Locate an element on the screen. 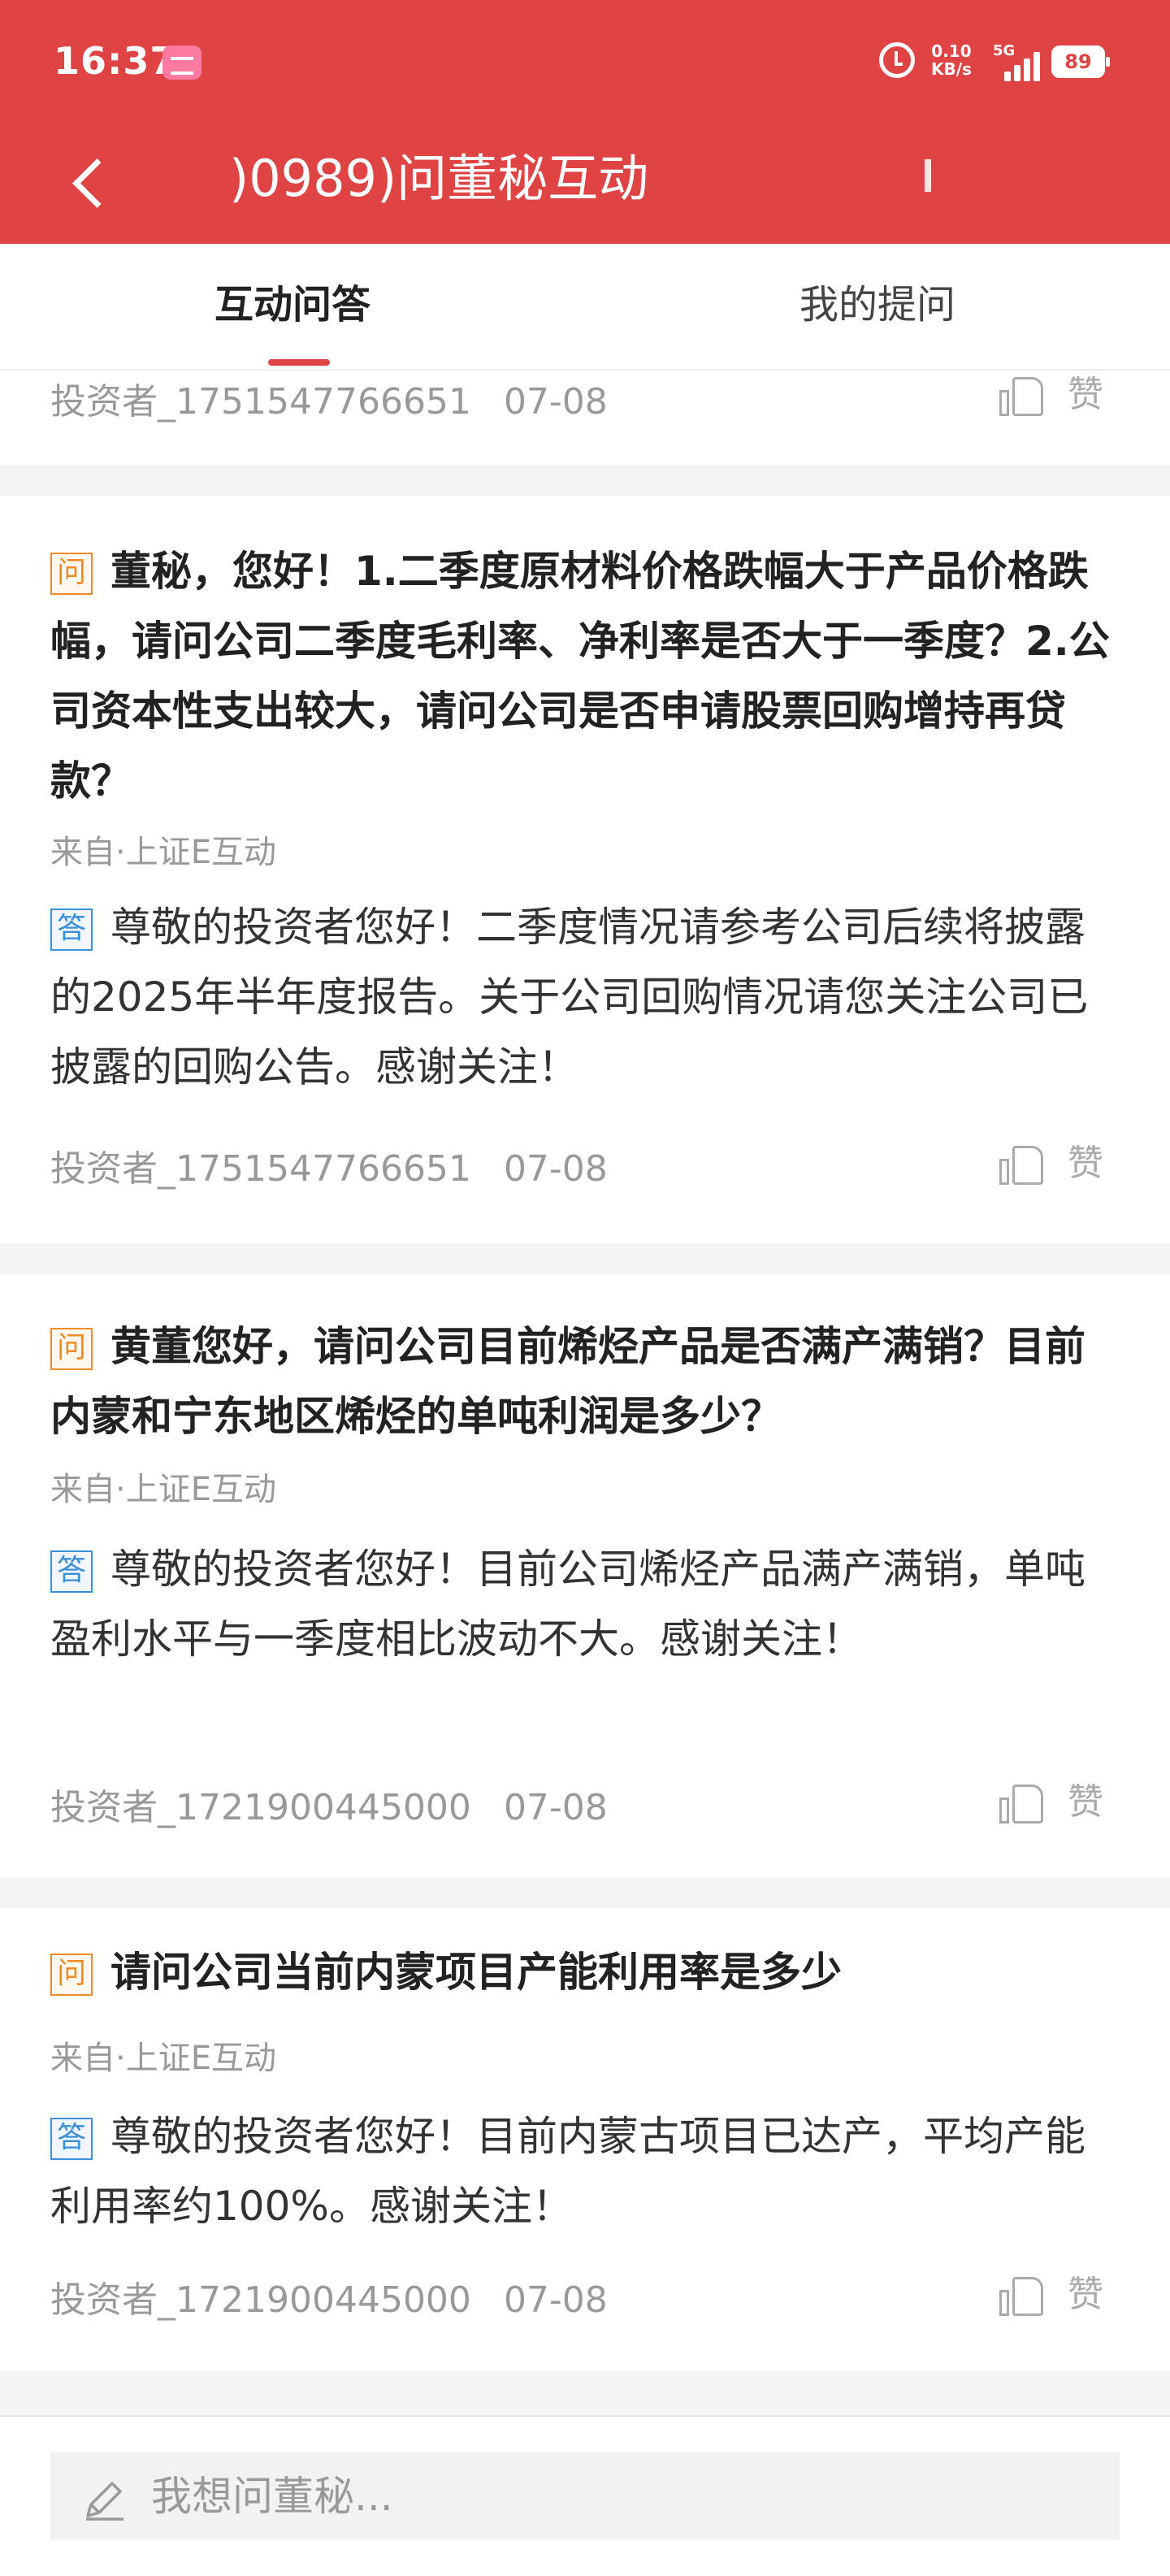 The height and width of the screenshot is (2576, 1170). signal-icon: 5G is located at coordinates (1017, 62).